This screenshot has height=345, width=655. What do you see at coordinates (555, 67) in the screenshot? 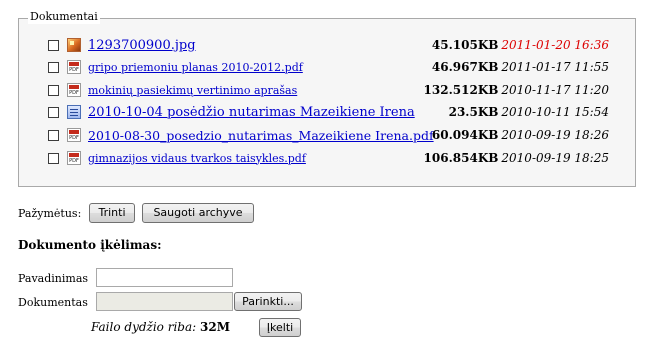
I see `file-date: 2011-01-17 11:55` at bounding box center [555, 67].